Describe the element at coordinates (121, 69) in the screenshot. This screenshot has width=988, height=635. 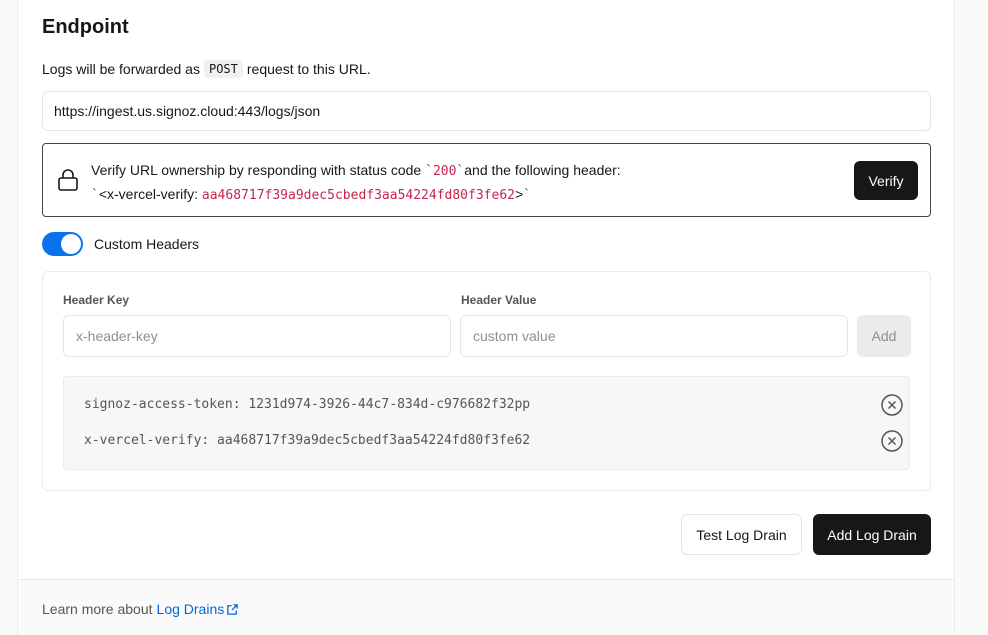
I see `desc-before: Logs will be forwarded as` at that location.